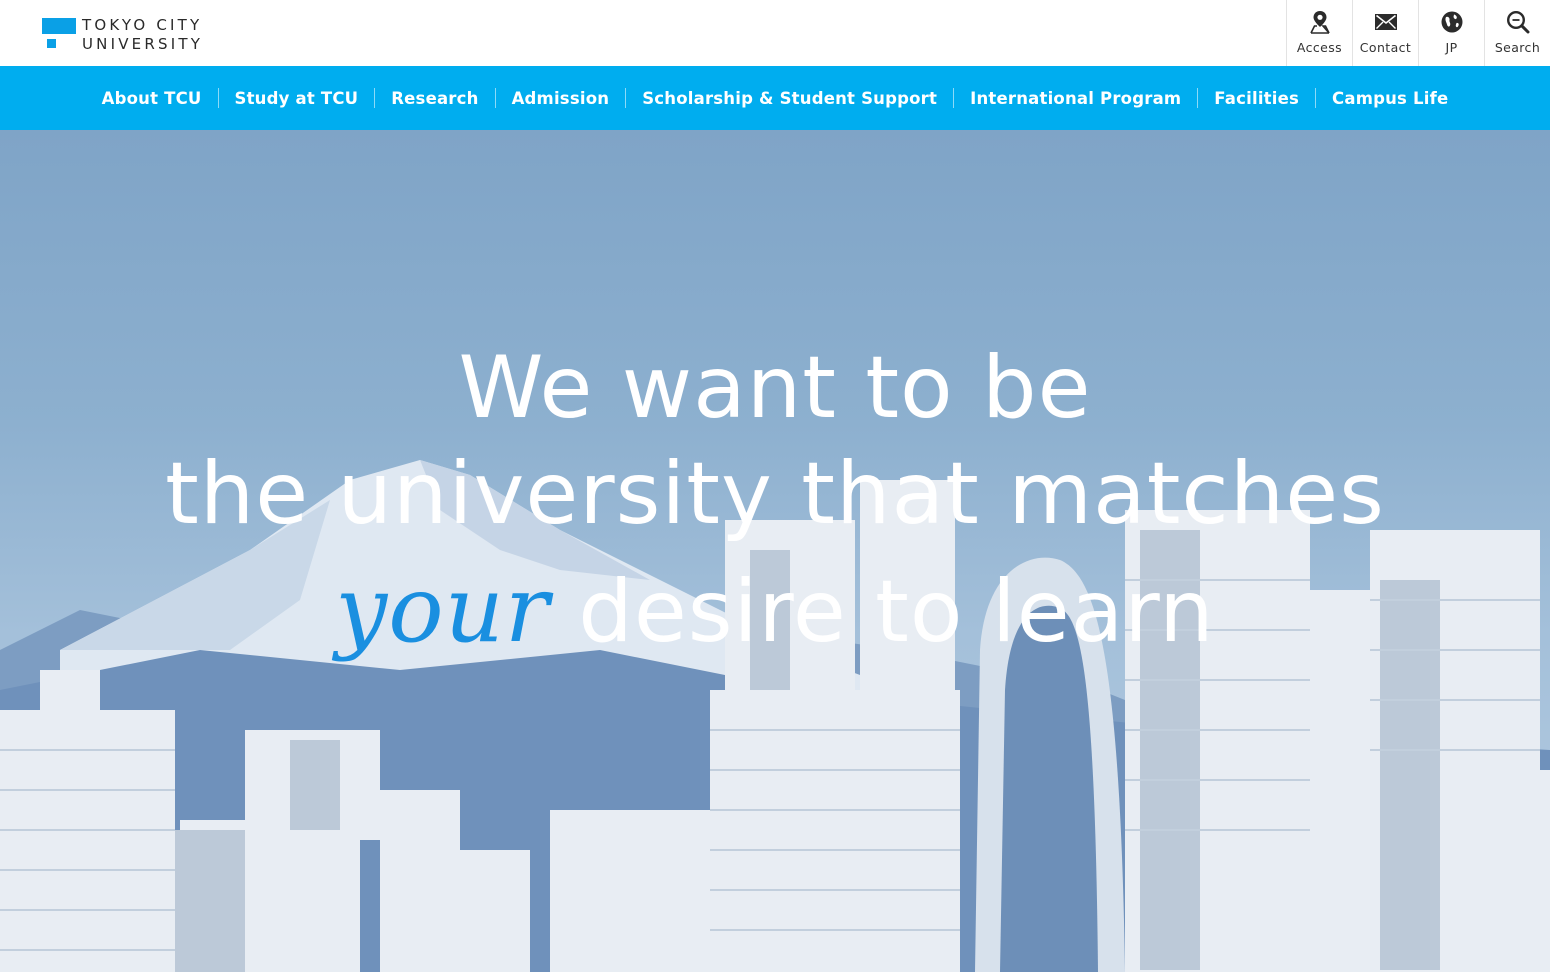  Describe the element at coordinates (1075, 98) in the screenshot. I see `nav-international-program: International Program` at that location.